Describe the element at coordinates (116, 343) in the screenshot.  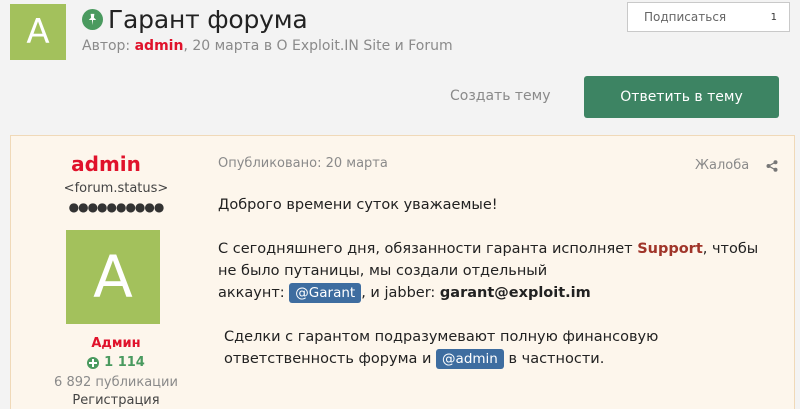
I see `post-author-group: Админ` at that location.